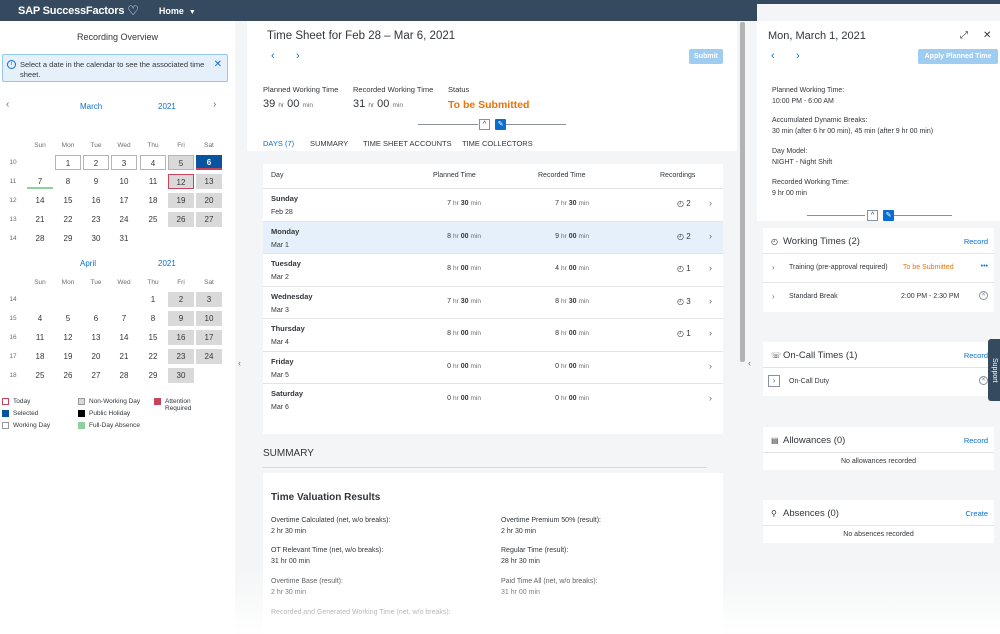 Image resolution: width=1000 pixels, height=634 pixels. Describe the element at coordinates (984, 266) in the screenshot. I see `more-icon: •••` at that location.